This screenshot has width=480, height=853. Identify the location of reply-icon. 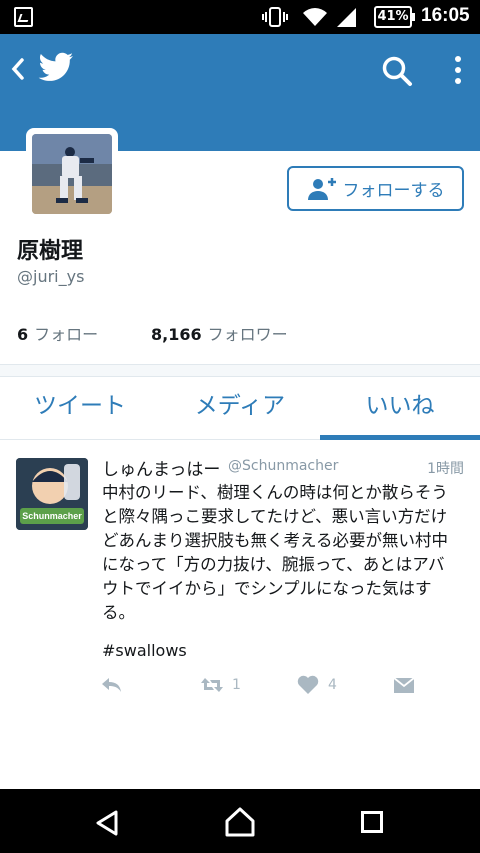
(111, 685).